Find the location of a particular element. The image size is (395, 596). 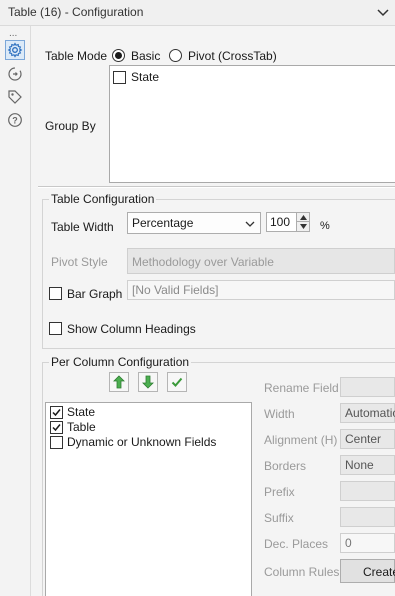

table-mode-label: Table Mode is located at coordinates (76, 56).